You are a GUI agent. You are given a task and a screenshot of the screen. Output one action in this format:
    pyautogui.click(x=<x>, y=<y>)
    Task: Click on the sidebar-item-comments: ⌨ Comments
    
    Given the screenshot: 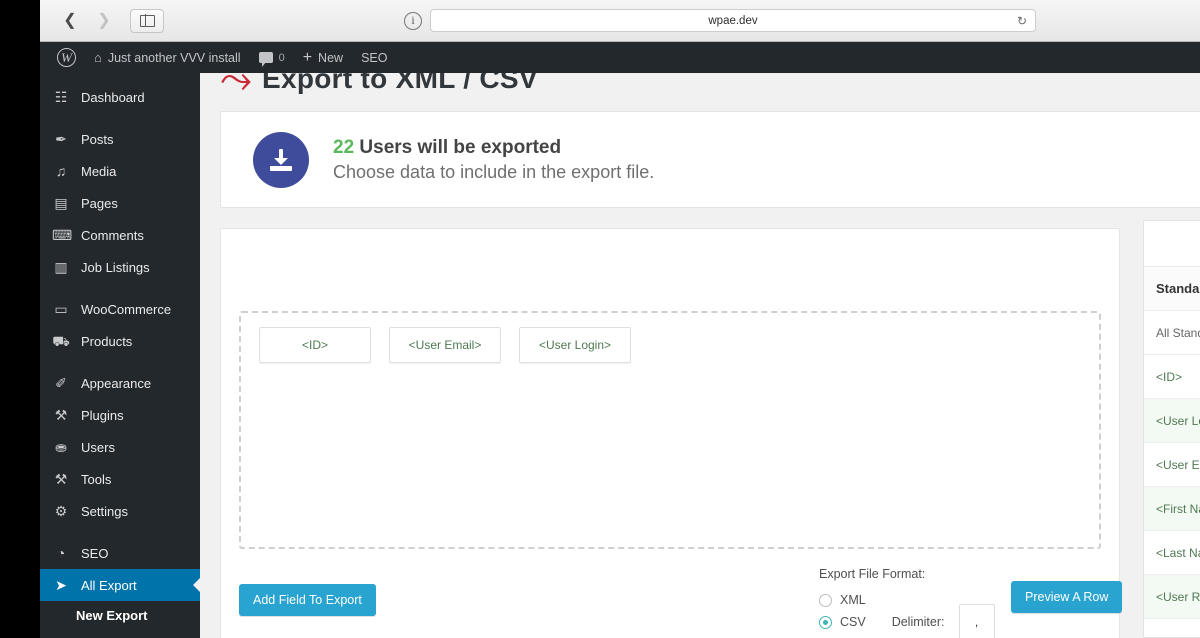 What is the action you would take?
    pyautogui.click(x=120, y=235)
    